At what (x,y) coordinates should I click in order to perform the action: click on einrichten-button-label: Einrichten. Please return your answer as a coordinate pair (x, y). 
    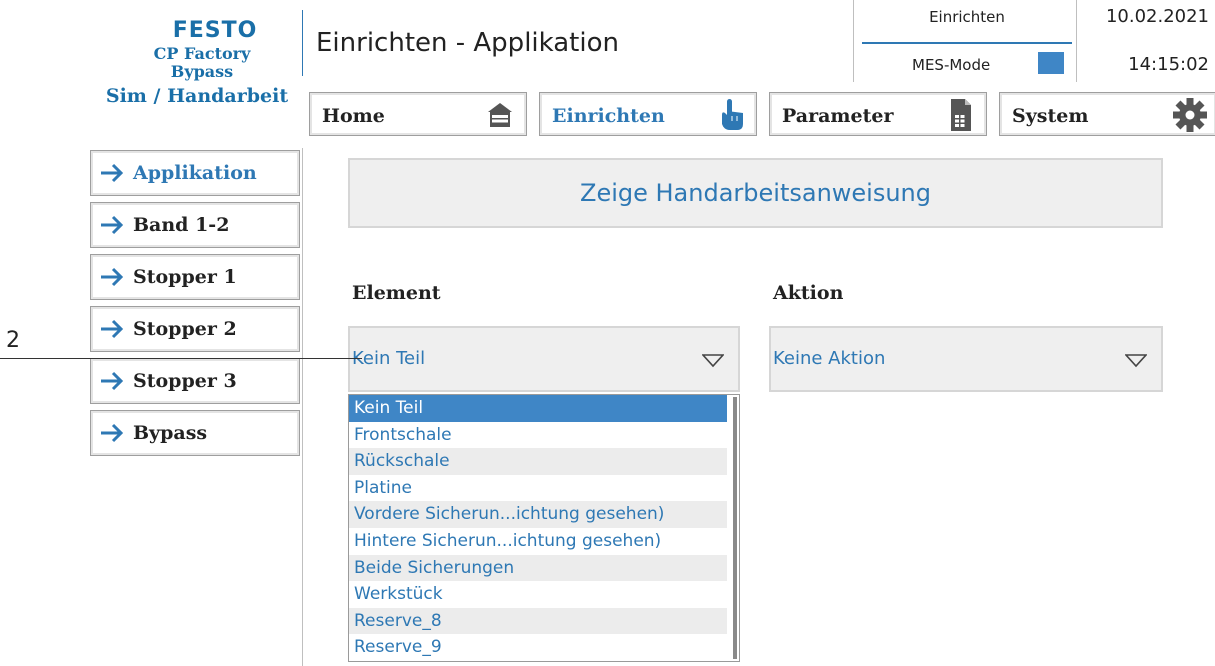
    Looking at the image, I should click on (608, 116).